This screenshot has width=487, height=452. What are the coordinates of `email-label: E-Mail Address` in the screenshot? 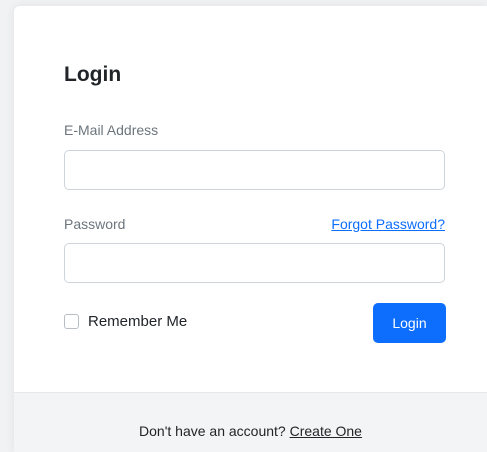 It's located at (111, 130).